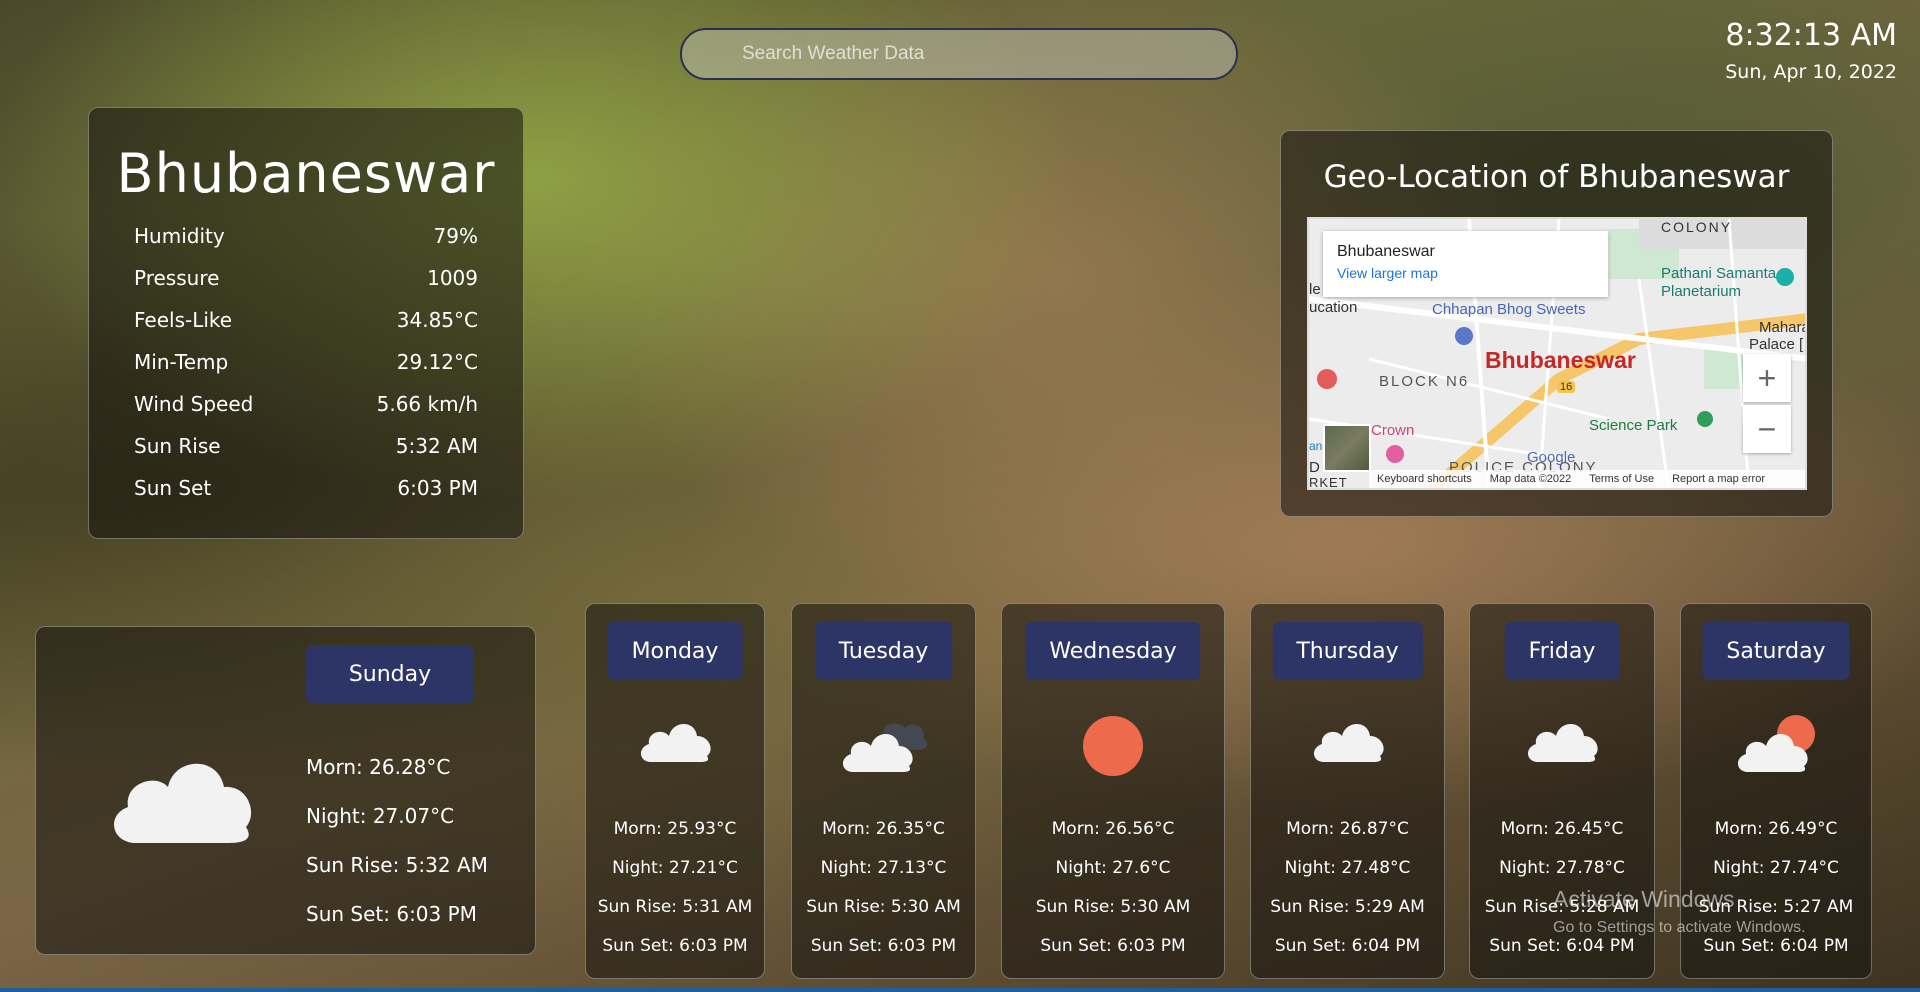 The height and width of the screenshot is (992, 1920). What do you see at coordinates (173, 488) in the screenshot?
I see `detail-label: Sun Set` at bounding box center [173, 488].